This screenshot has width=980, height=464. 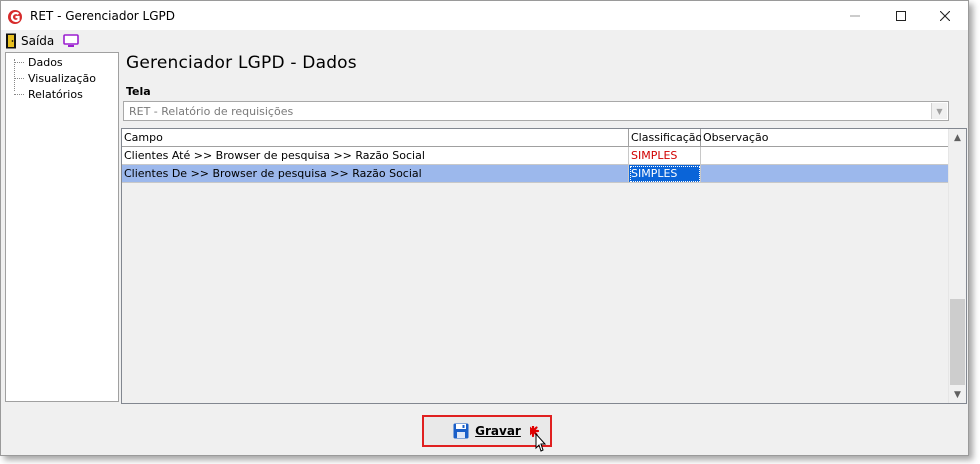 What do you see at coordinates (665, 138) in the screenshot?
I see `column-header-classificacao: Classificação` at bounding box center [665, 138].